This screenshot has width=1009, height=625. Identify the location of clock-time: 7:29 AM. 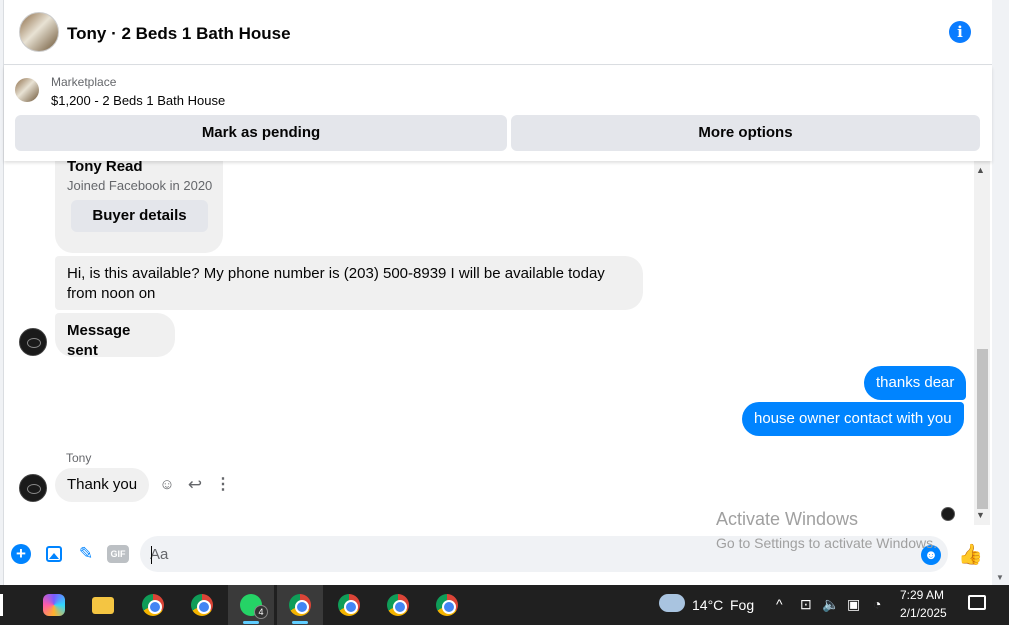
(922, 595).